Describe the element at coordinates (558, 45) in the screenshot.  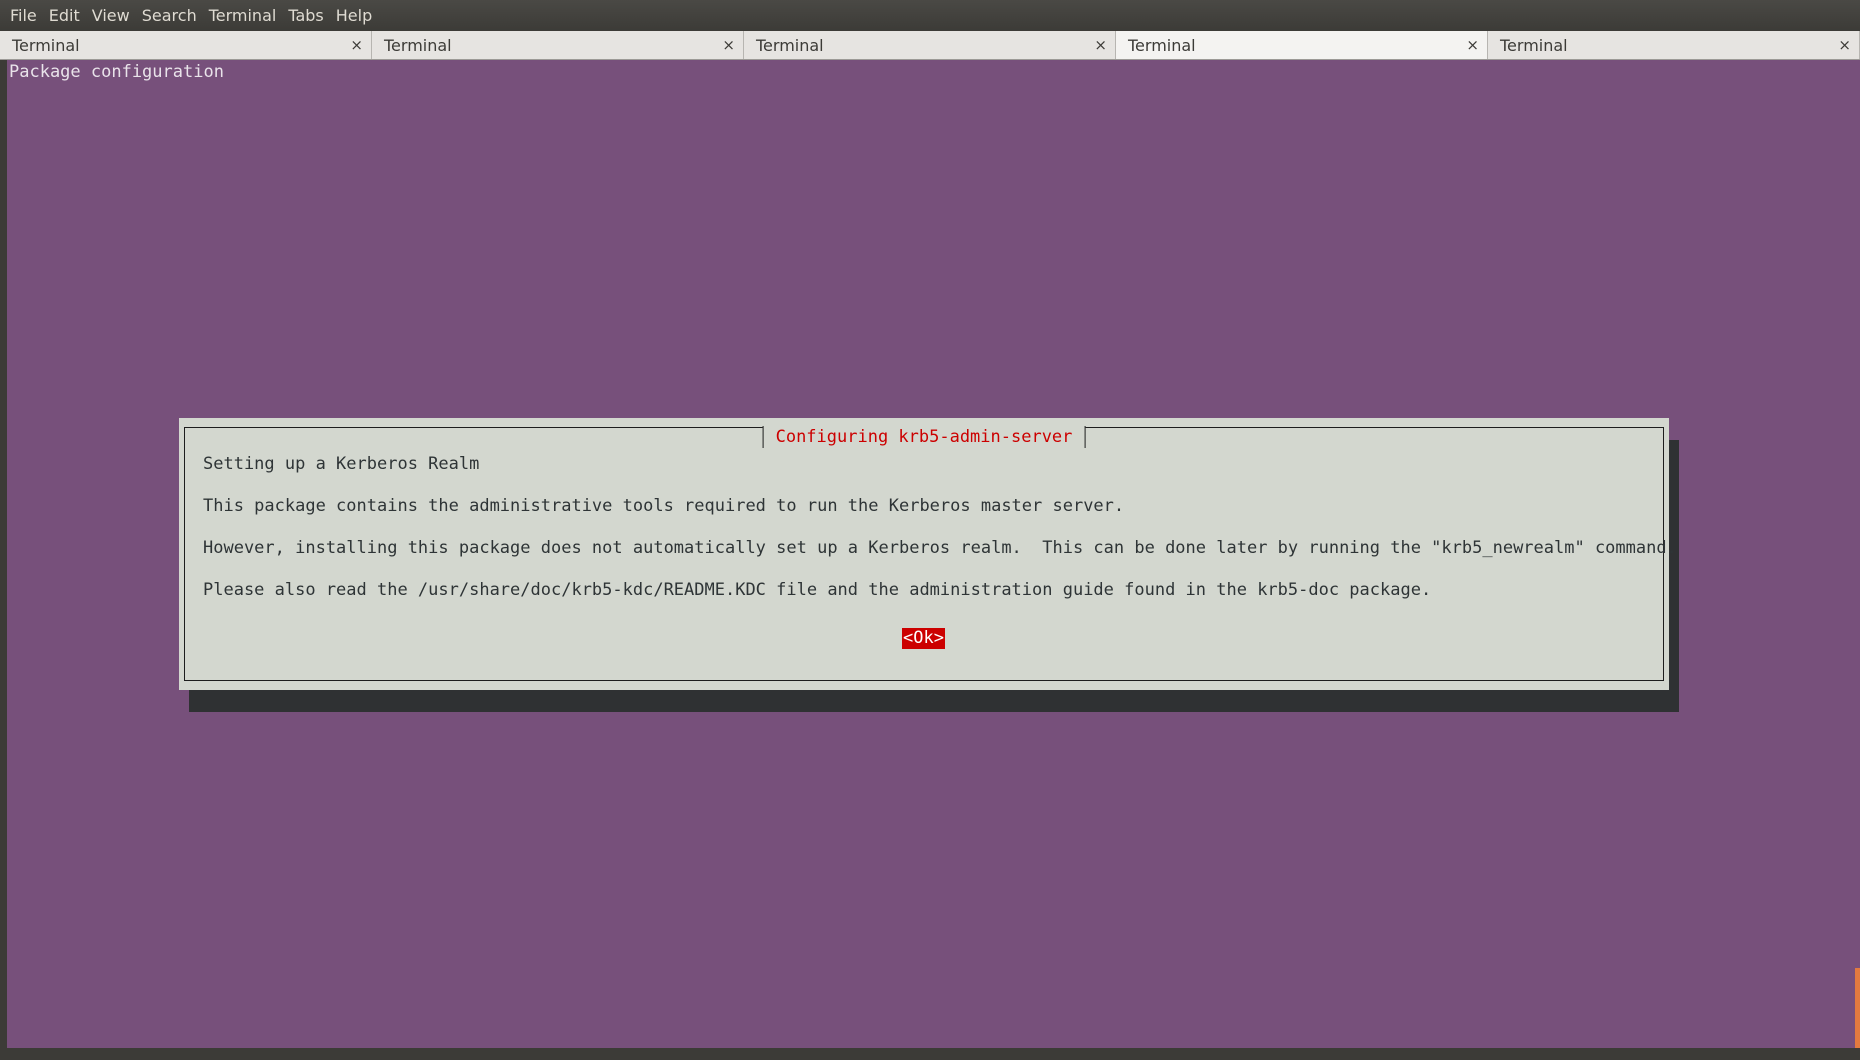
I see `tab-terminal-2: Terminal ×` at that location.